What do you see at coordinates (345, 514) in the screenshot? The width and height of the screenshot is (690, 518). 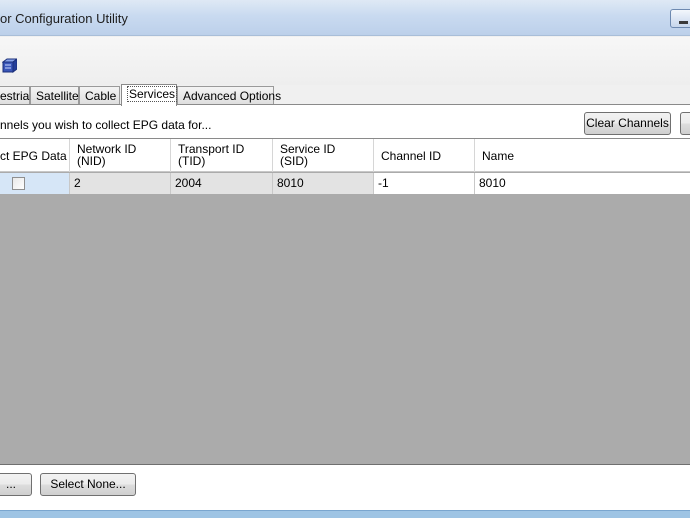 I see `window-bottom-border` at bounding box center [345, 514].